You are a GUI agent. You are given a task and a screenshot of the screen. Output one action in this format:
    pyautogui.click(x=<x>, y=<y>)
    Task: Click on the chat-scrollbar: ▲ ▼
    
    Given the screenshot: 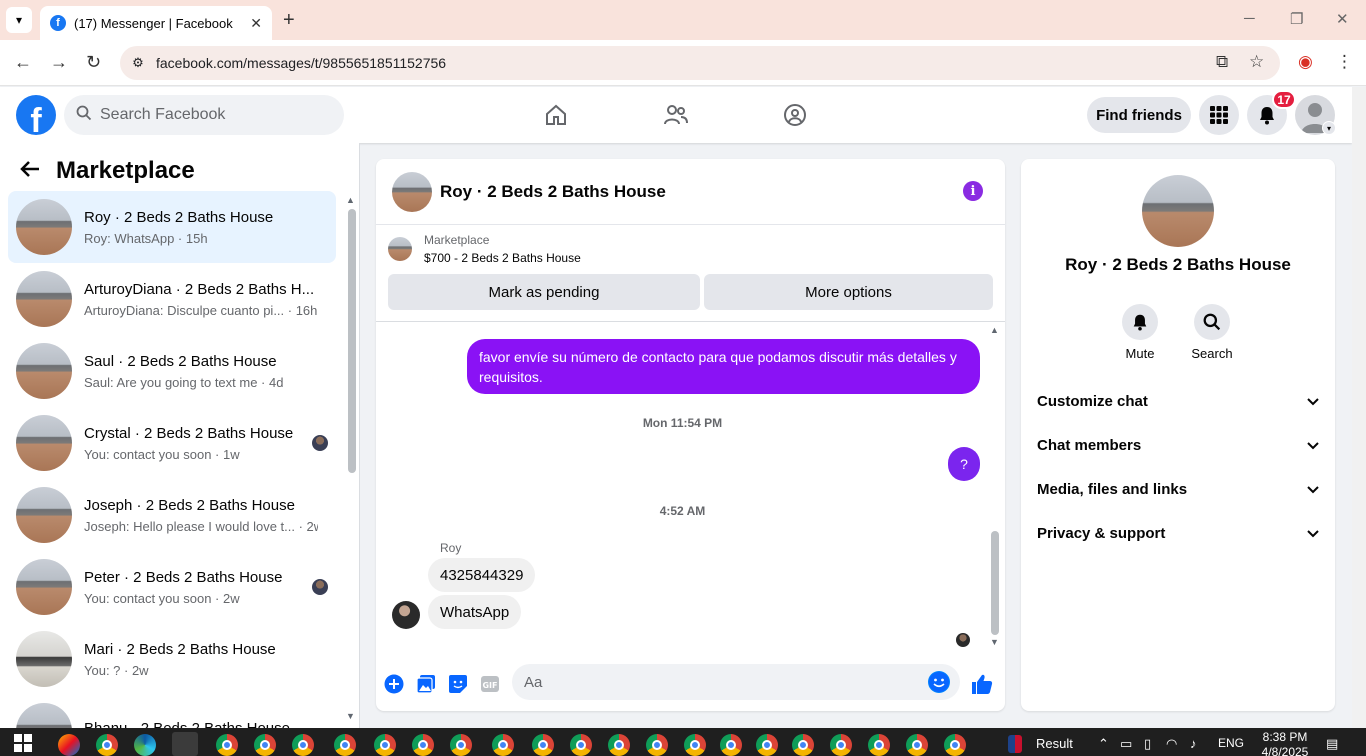 What is the action you would take?
    pyautogui.click(x=995, y=487)
    